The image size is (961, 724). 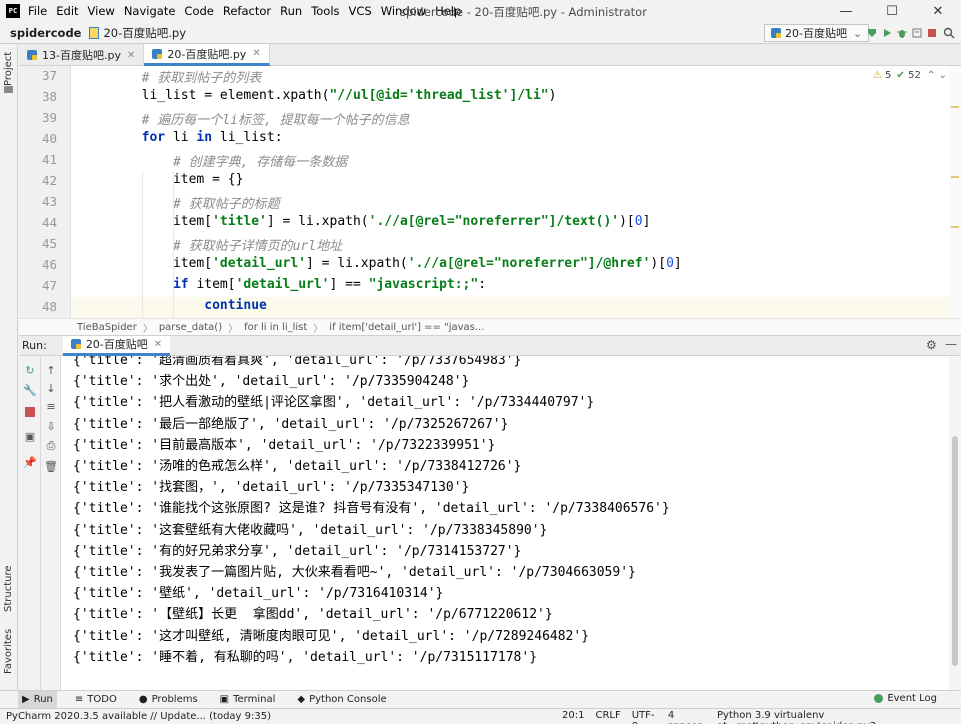 I want to click on pin-icon: 📌, so click(x=30, y=462).